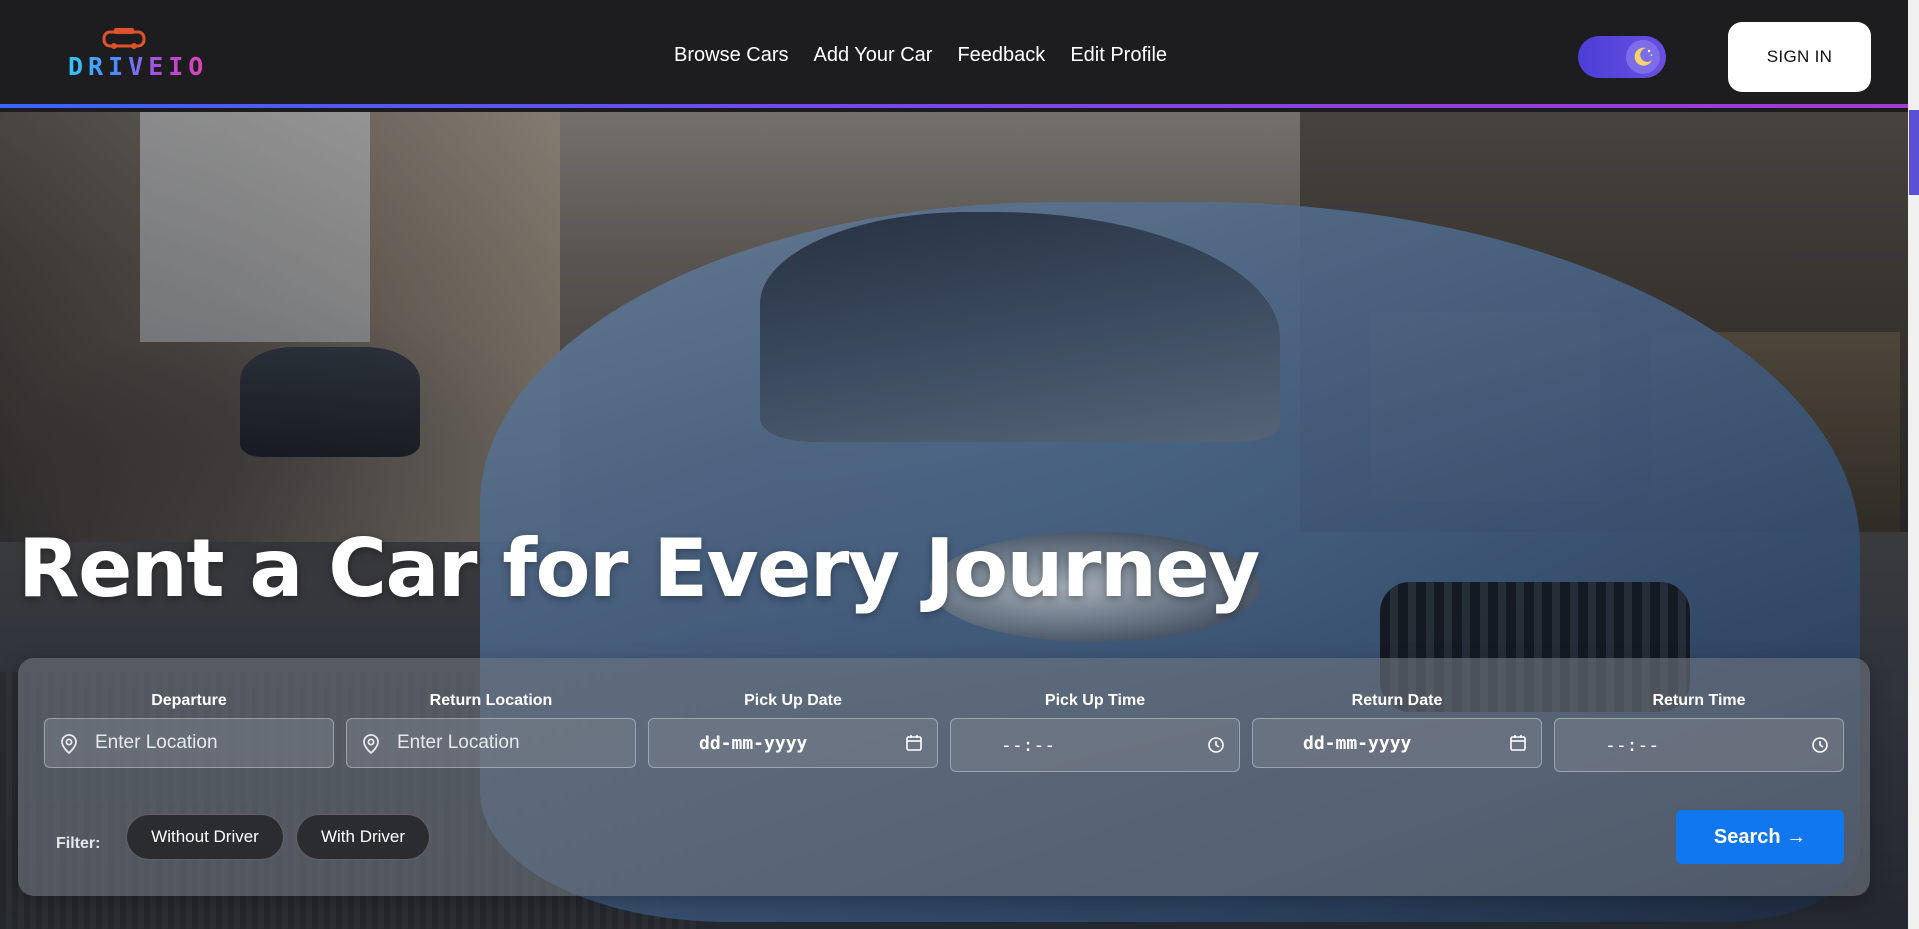 The width and height of the screenshot is (1919, 929). I want to click on car-logo-icon, so click(124, 38).